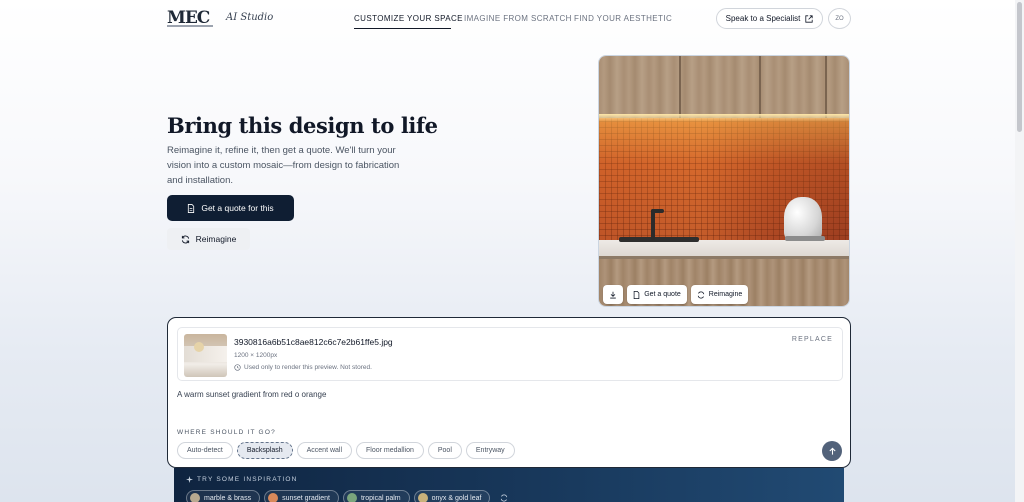  I want to click on arrow-up-icon, so click(832, 451).